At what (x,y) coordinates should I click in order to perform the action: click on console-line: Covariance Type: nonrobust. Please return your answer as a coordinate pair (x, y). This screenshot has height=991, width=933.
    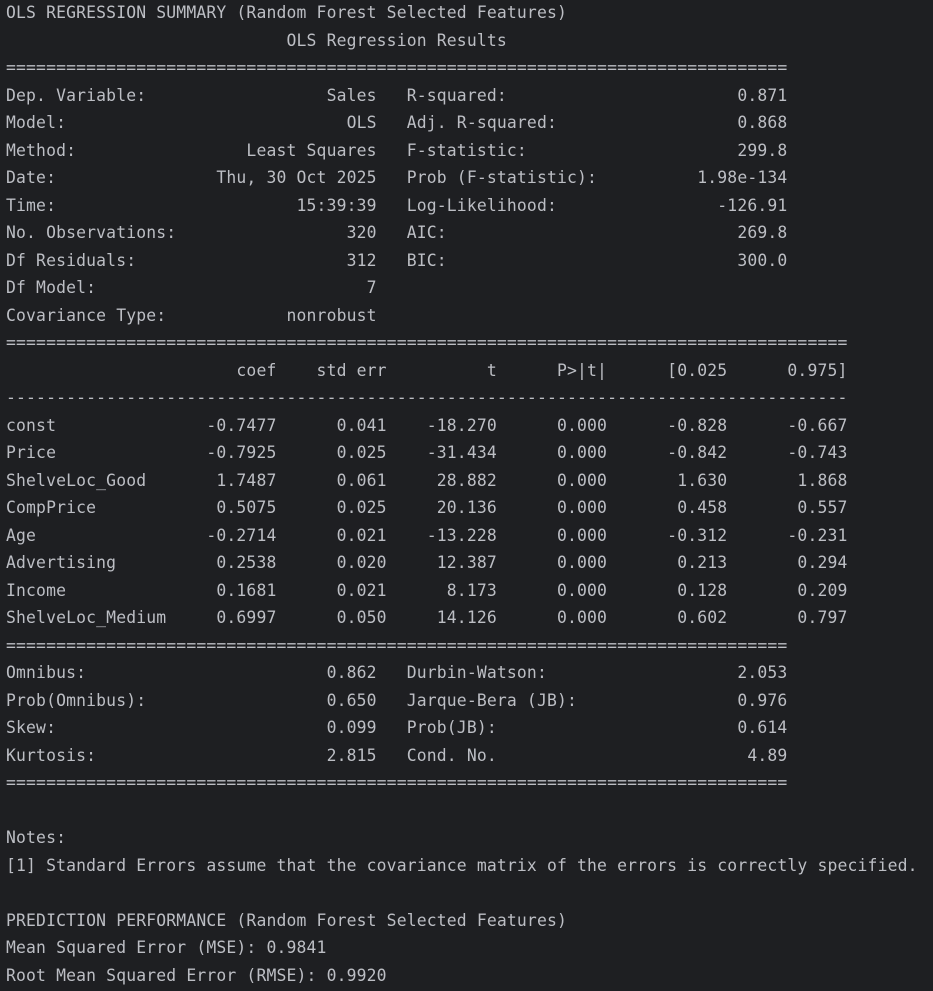
    Looking at the image, I should click on (397, 315).